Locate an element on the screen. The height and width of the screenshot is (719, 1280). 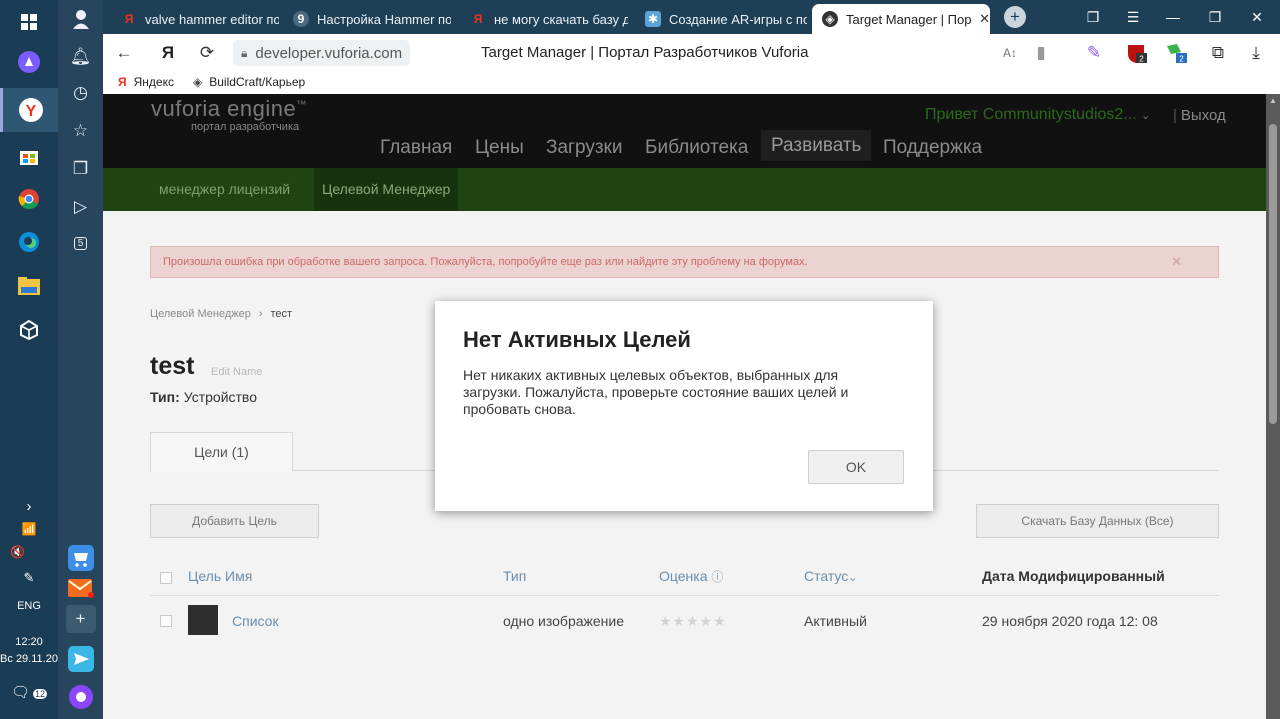
edge-icon is located at coordinates (29, 242).